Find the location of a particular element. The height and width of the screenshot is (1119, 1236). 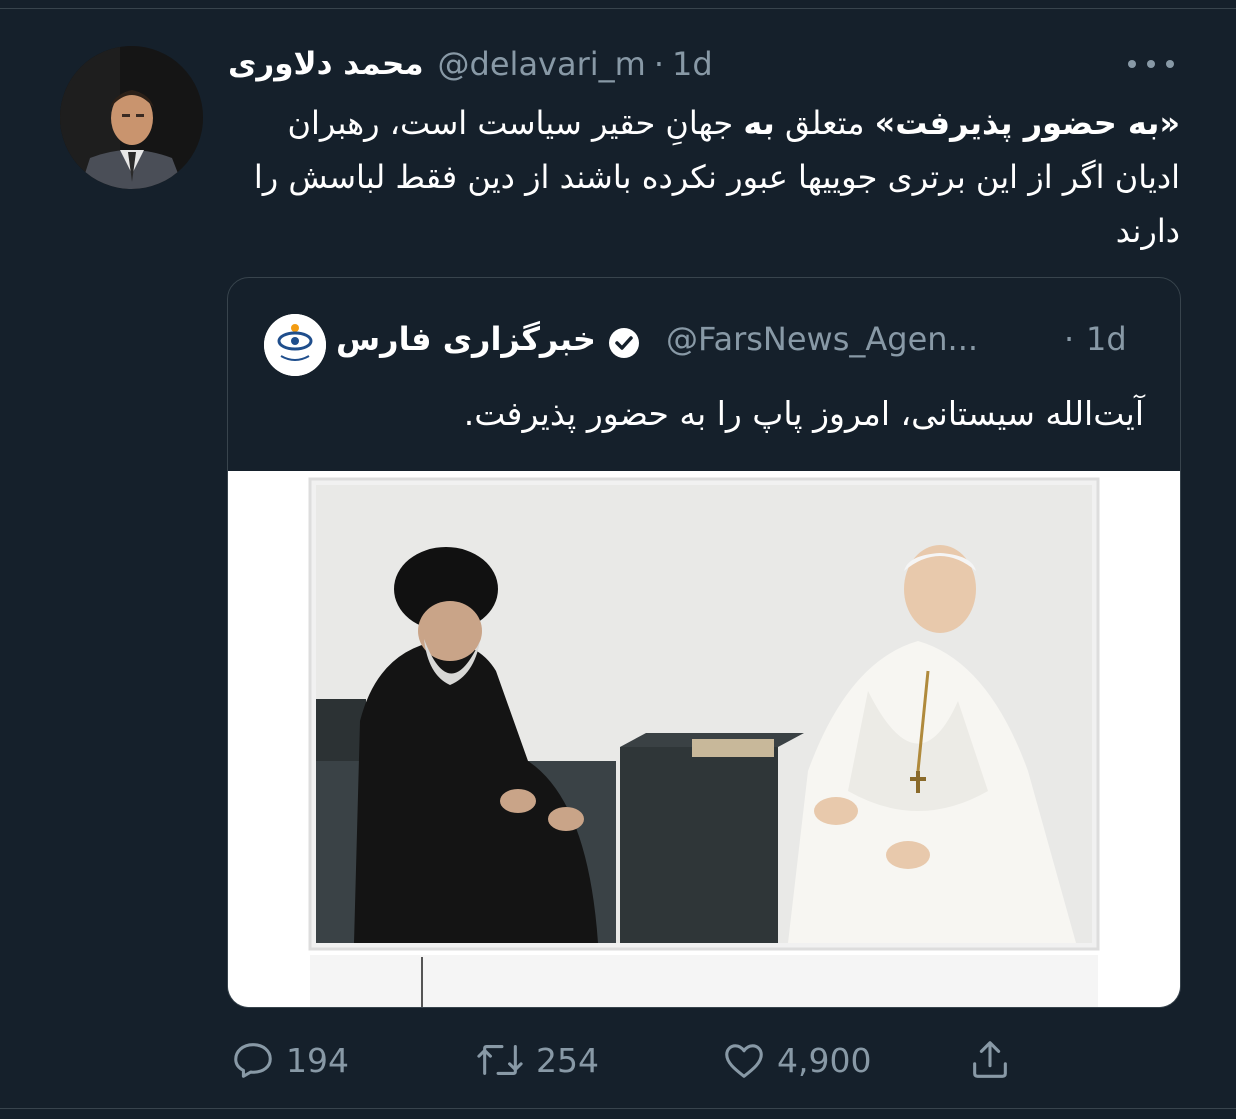

reply-icon is located at coordinates (253, 1060).